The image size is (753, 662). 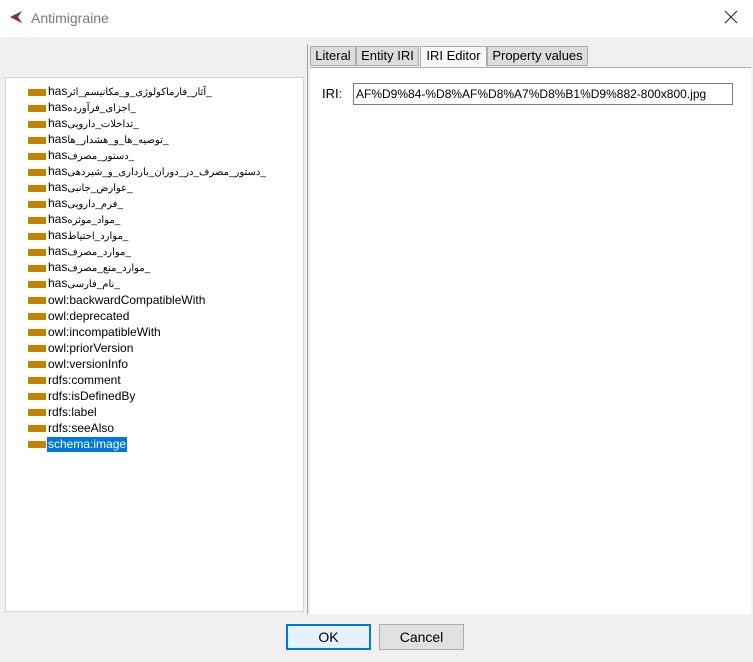 I want to click on tree-item: schema:image, so click(x=78, y=444).